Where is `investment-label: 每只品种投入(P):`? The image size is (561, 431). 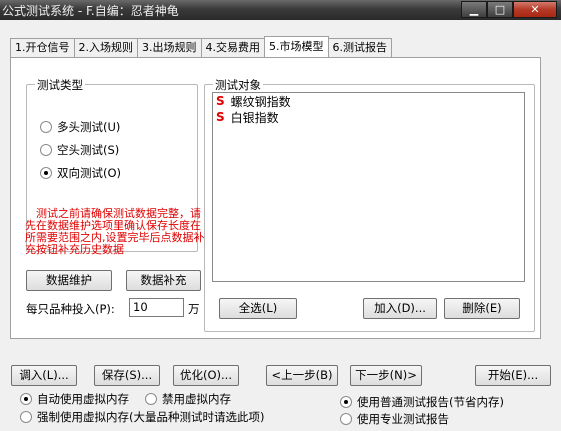 investment-label: 每只品种投入(P): is located at coordinates (70, 309).